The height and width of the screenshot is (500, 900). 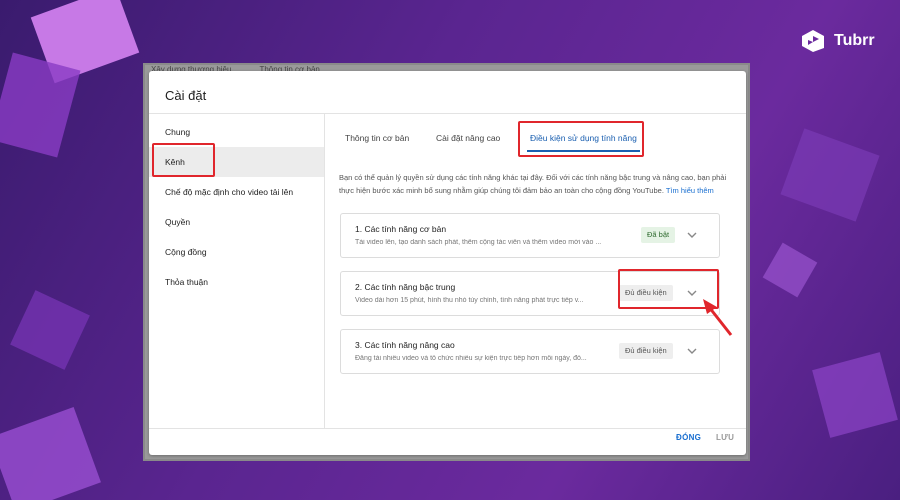 I want to click on status-badge: Đã bật, so click(x=658, y=235).